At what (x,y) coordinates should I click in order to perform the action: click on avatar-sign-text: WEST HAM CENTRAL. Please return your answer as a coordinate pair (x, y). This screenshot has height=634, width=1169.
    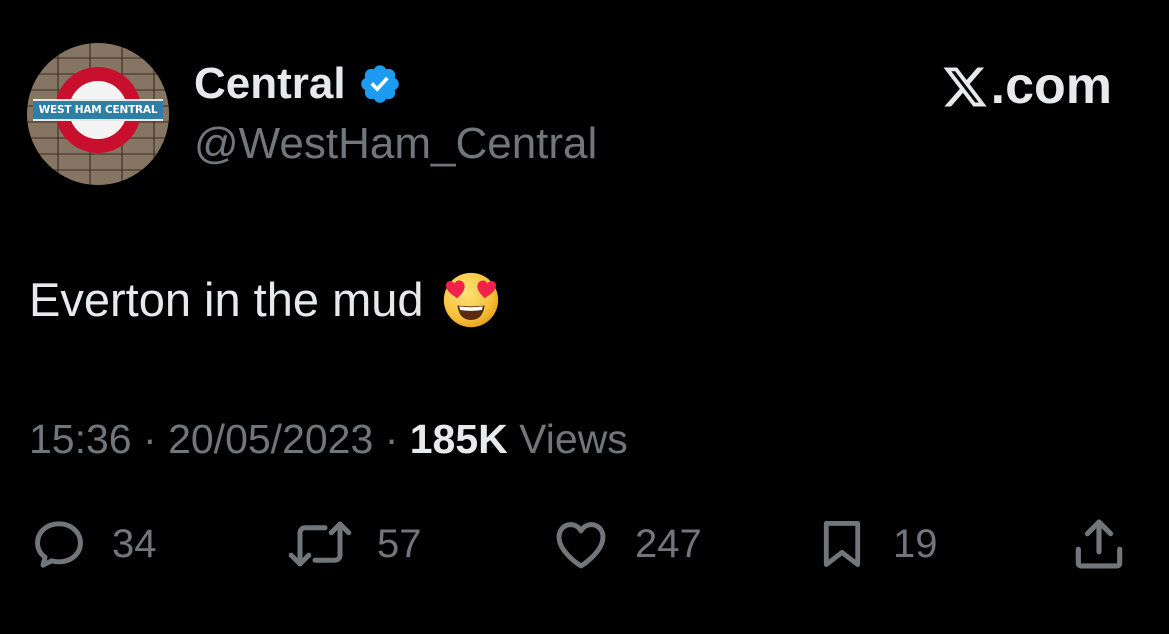
    Looking at the image, I should click on (98, 110).